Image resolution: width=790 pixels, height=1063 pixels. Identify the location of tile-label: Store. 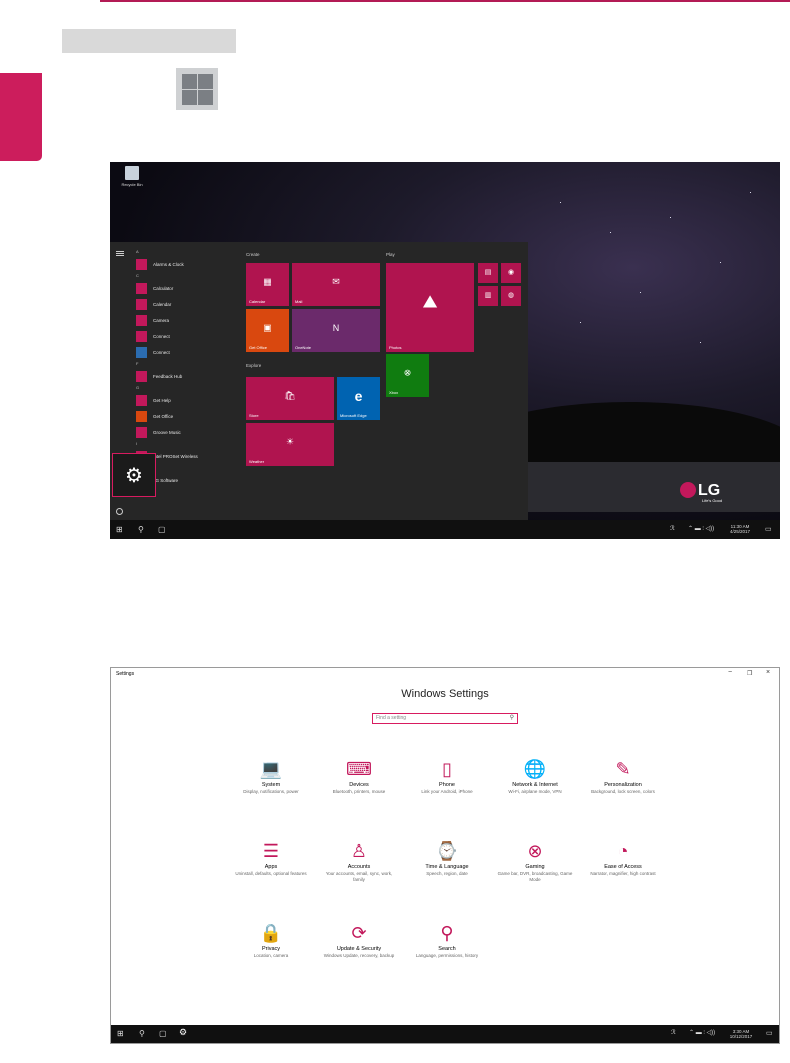
(254, 415).